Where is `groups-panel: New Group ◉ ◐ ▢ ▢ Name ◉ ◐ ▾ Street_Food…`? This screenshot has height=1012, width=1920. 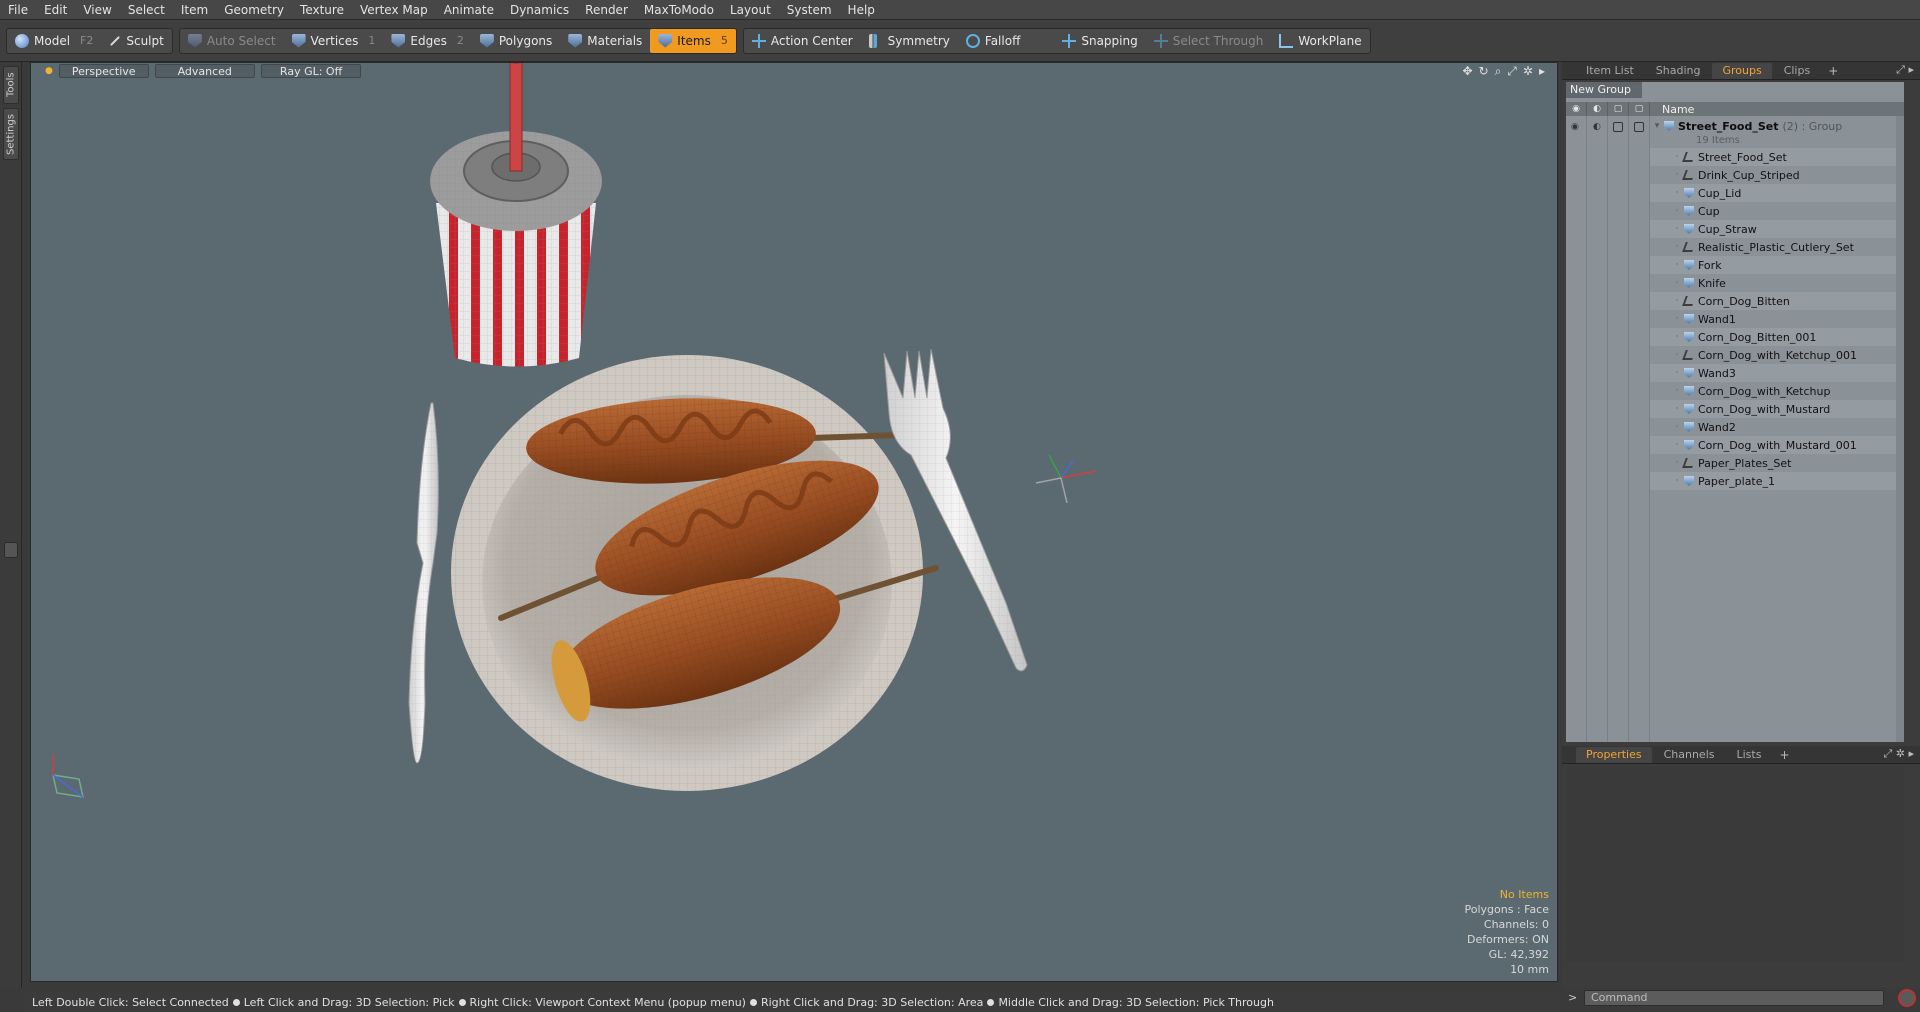 groups-panel: New Group ◉ ◐ ▢ ▢ Name ◉ ◐ ▾ Street_Food… is located at coordinates (1735, 412).